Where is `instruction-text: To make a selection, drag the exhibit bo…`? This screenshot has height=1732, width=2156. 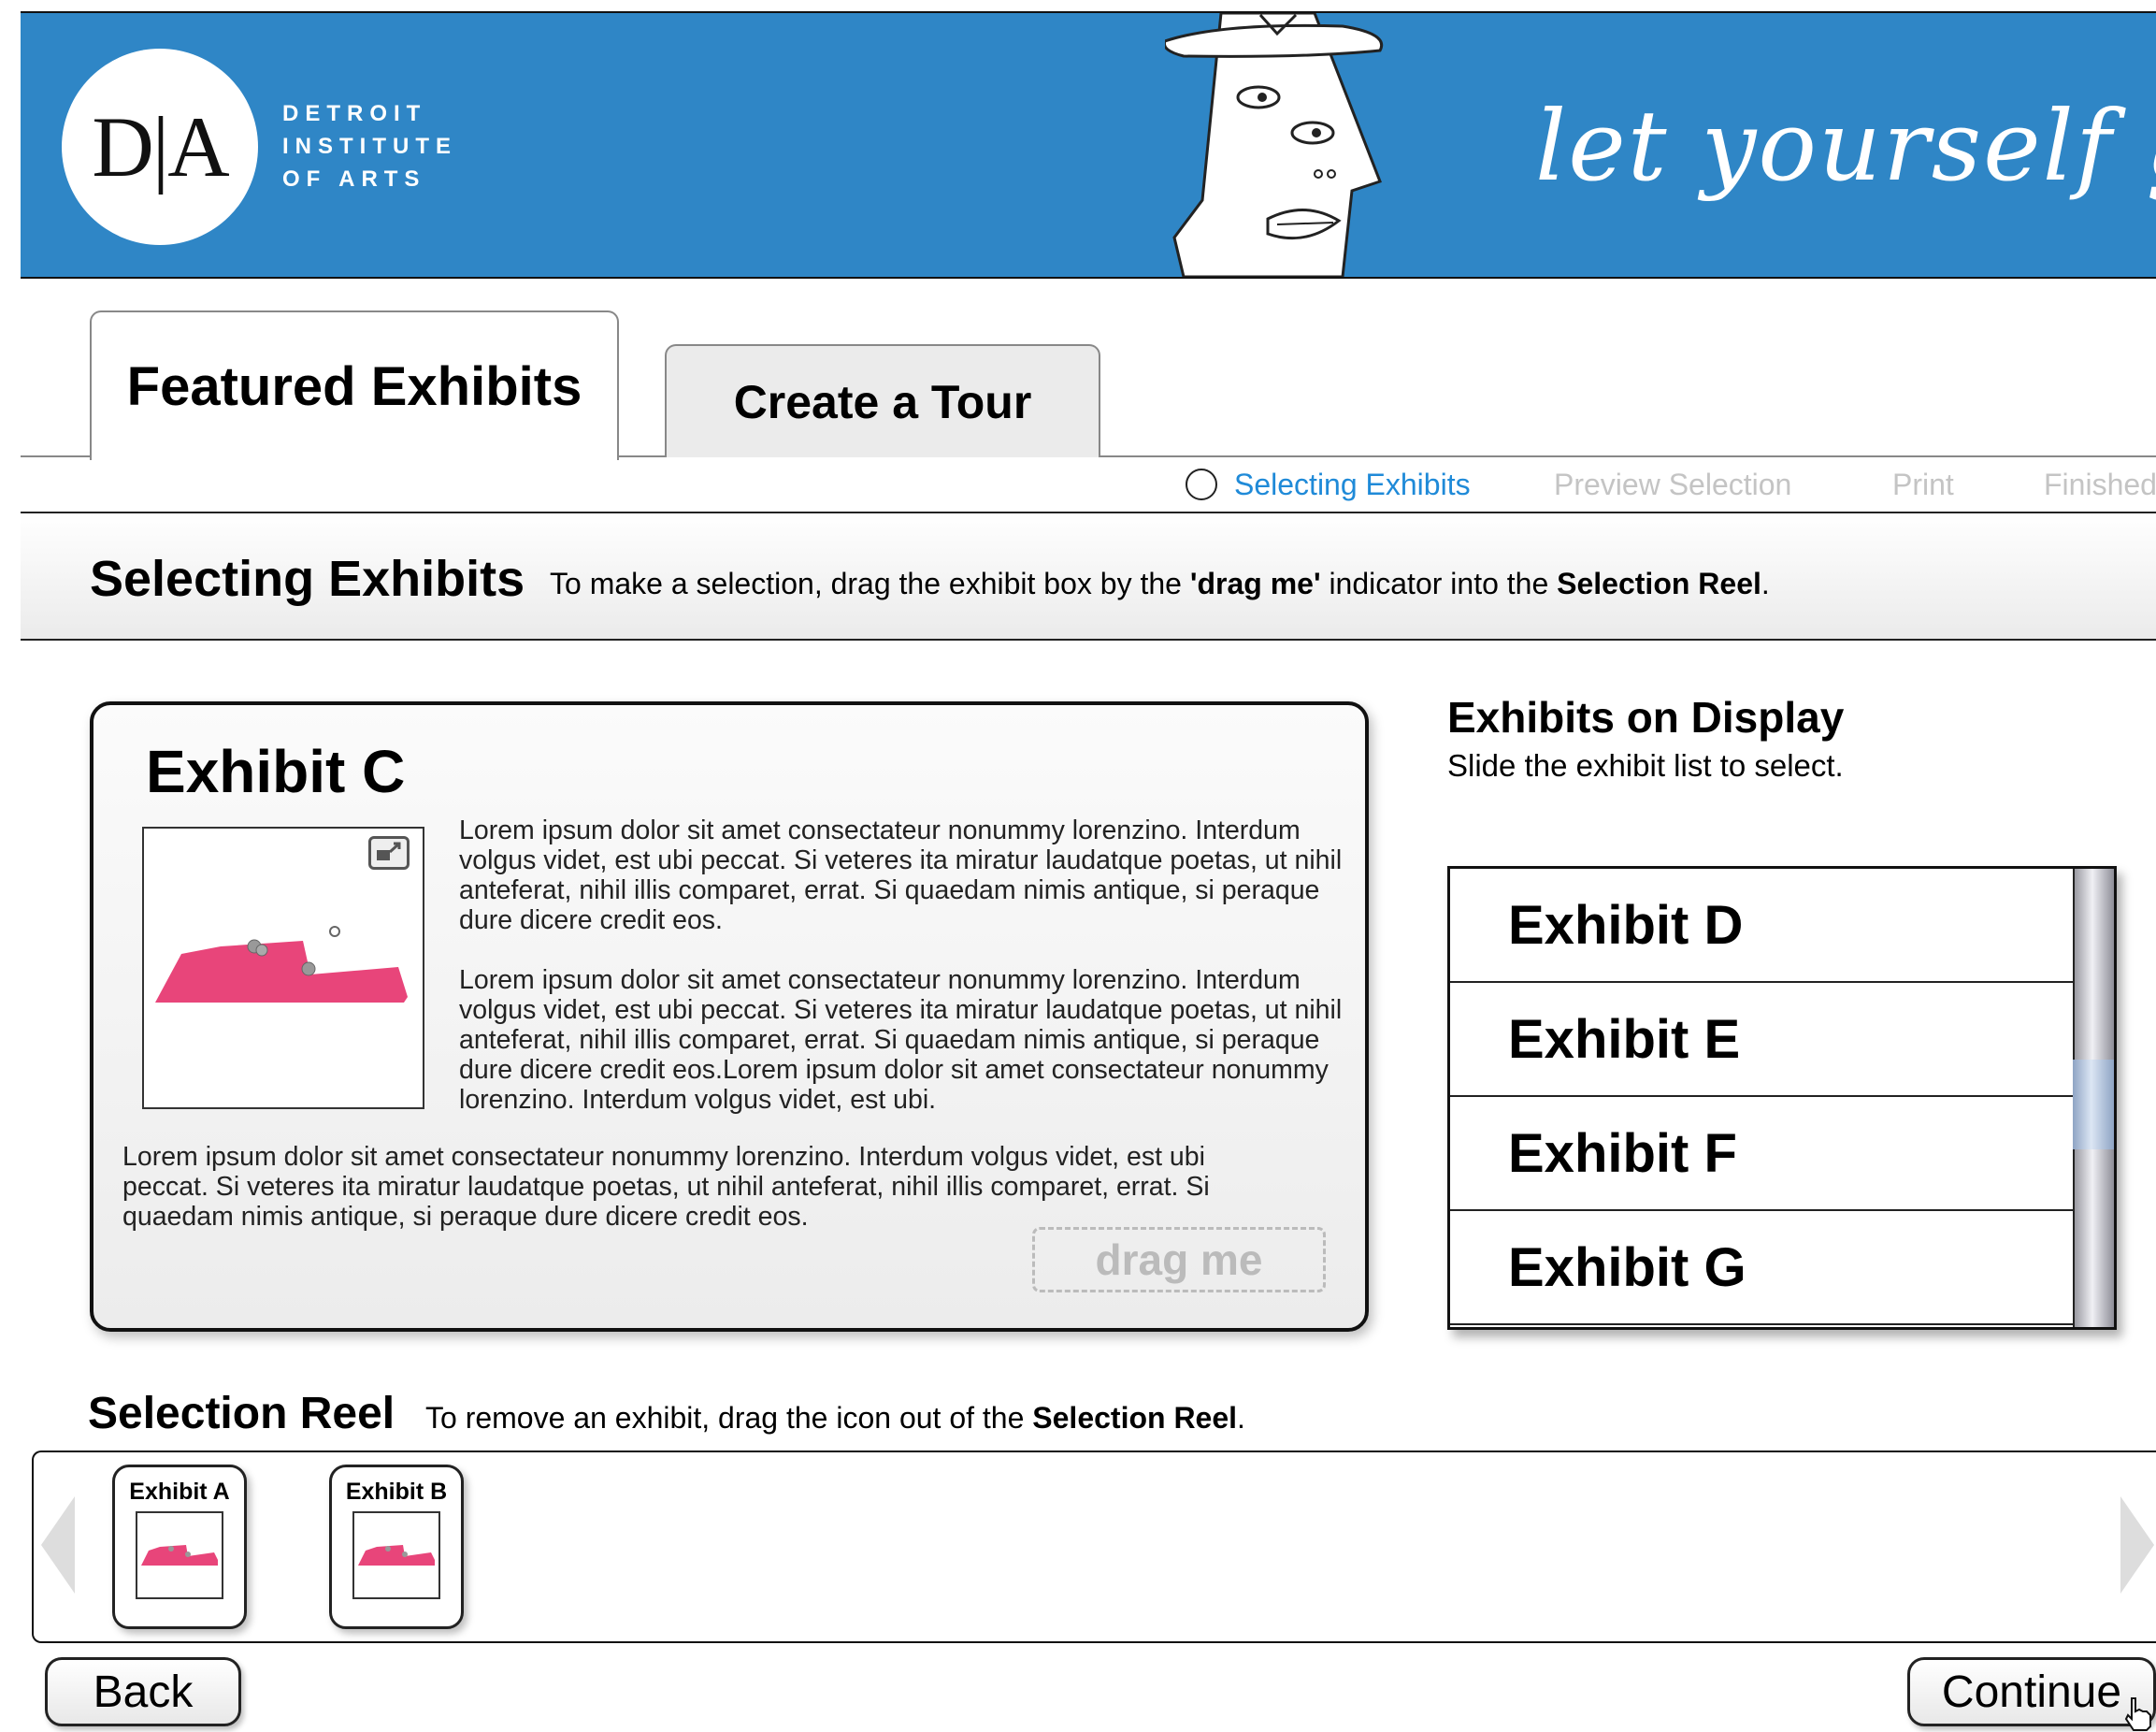
instruction-text: To make a selection, drag the exhibit bo… is located at coordinates (1160, 584).